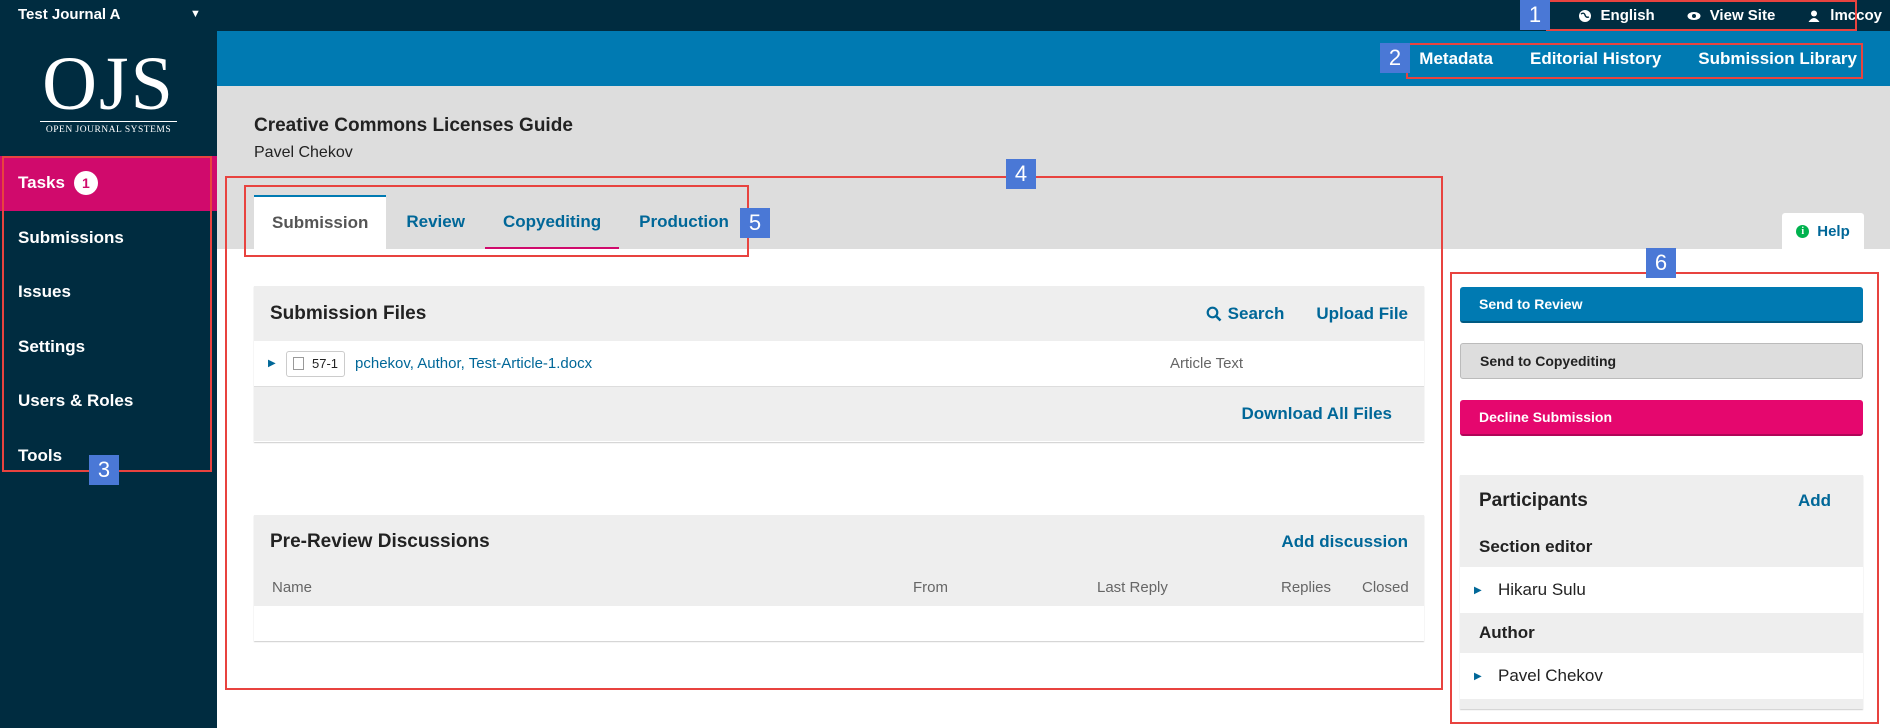  Describe the element at coordinates (755, 223) in the screenshot. I see `annotation-number-5: 5` at that location.